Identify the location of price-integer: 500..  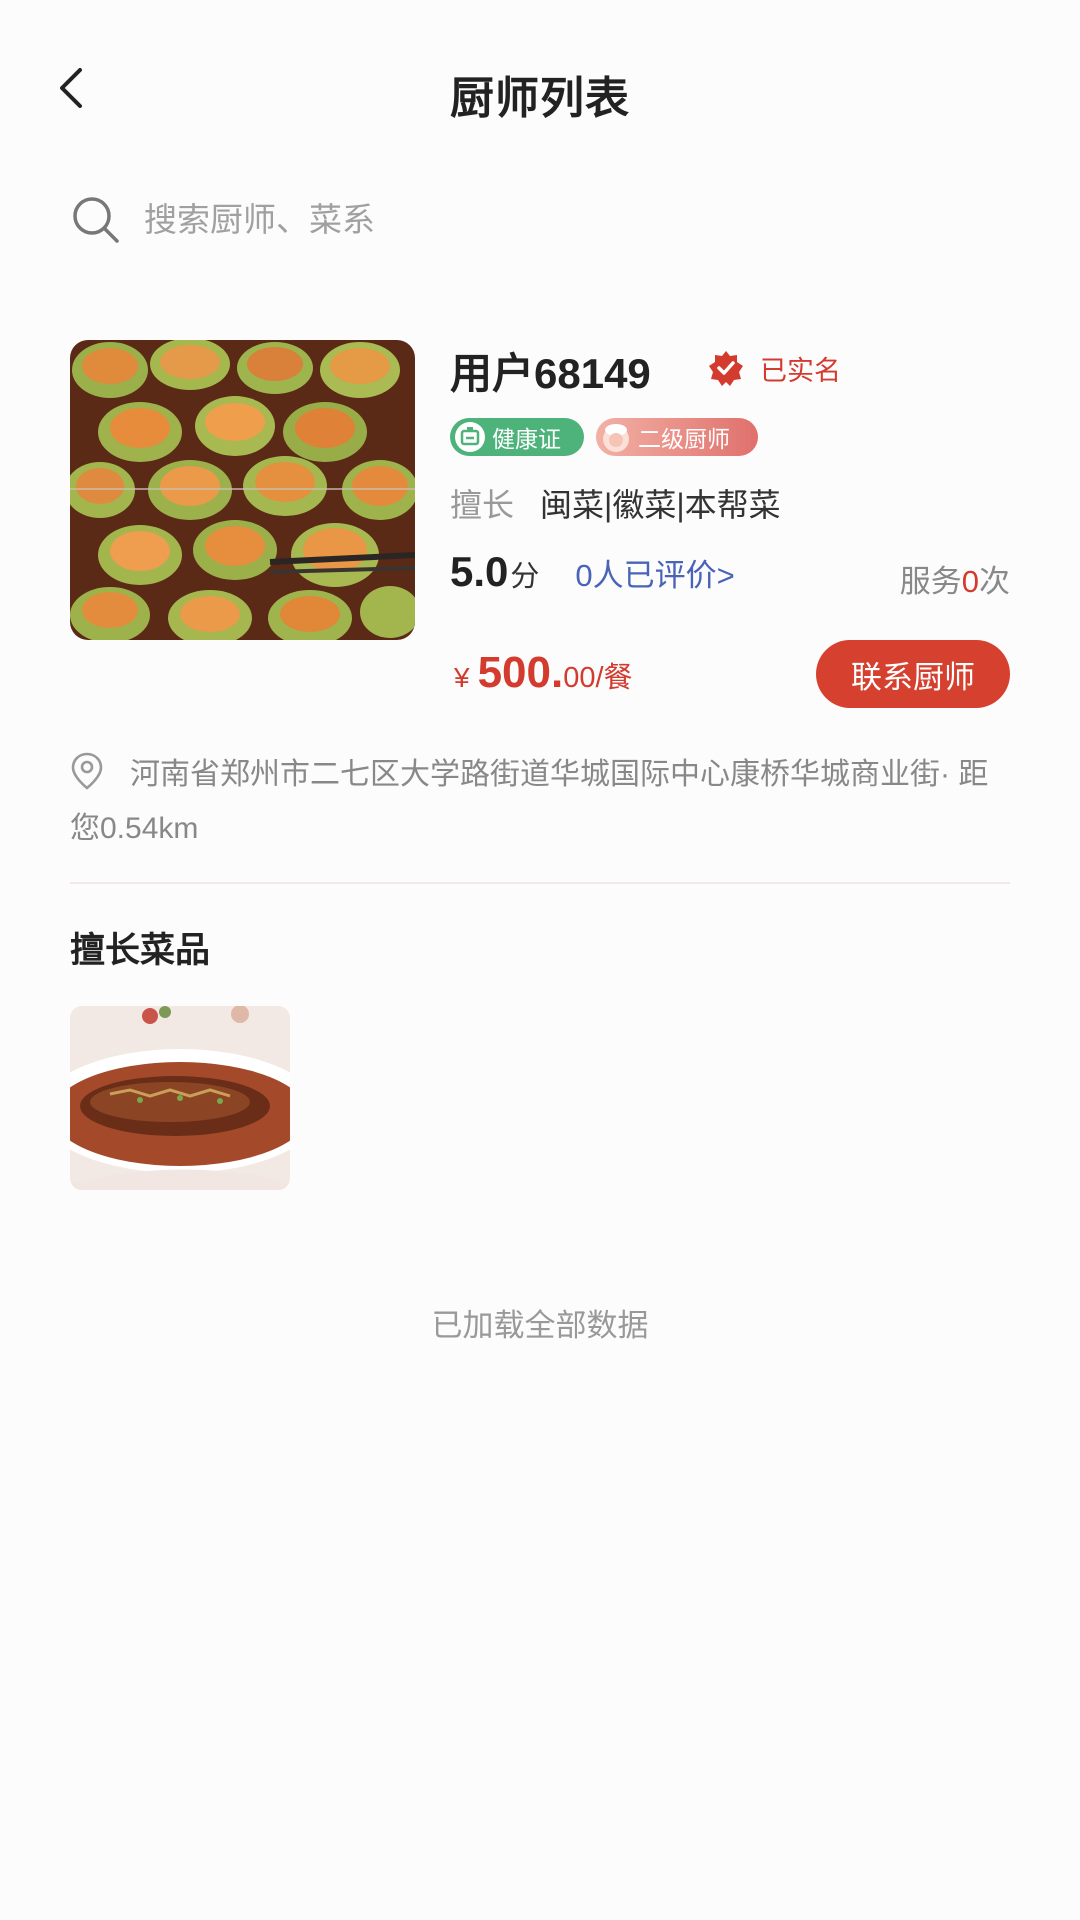
(520, 672).